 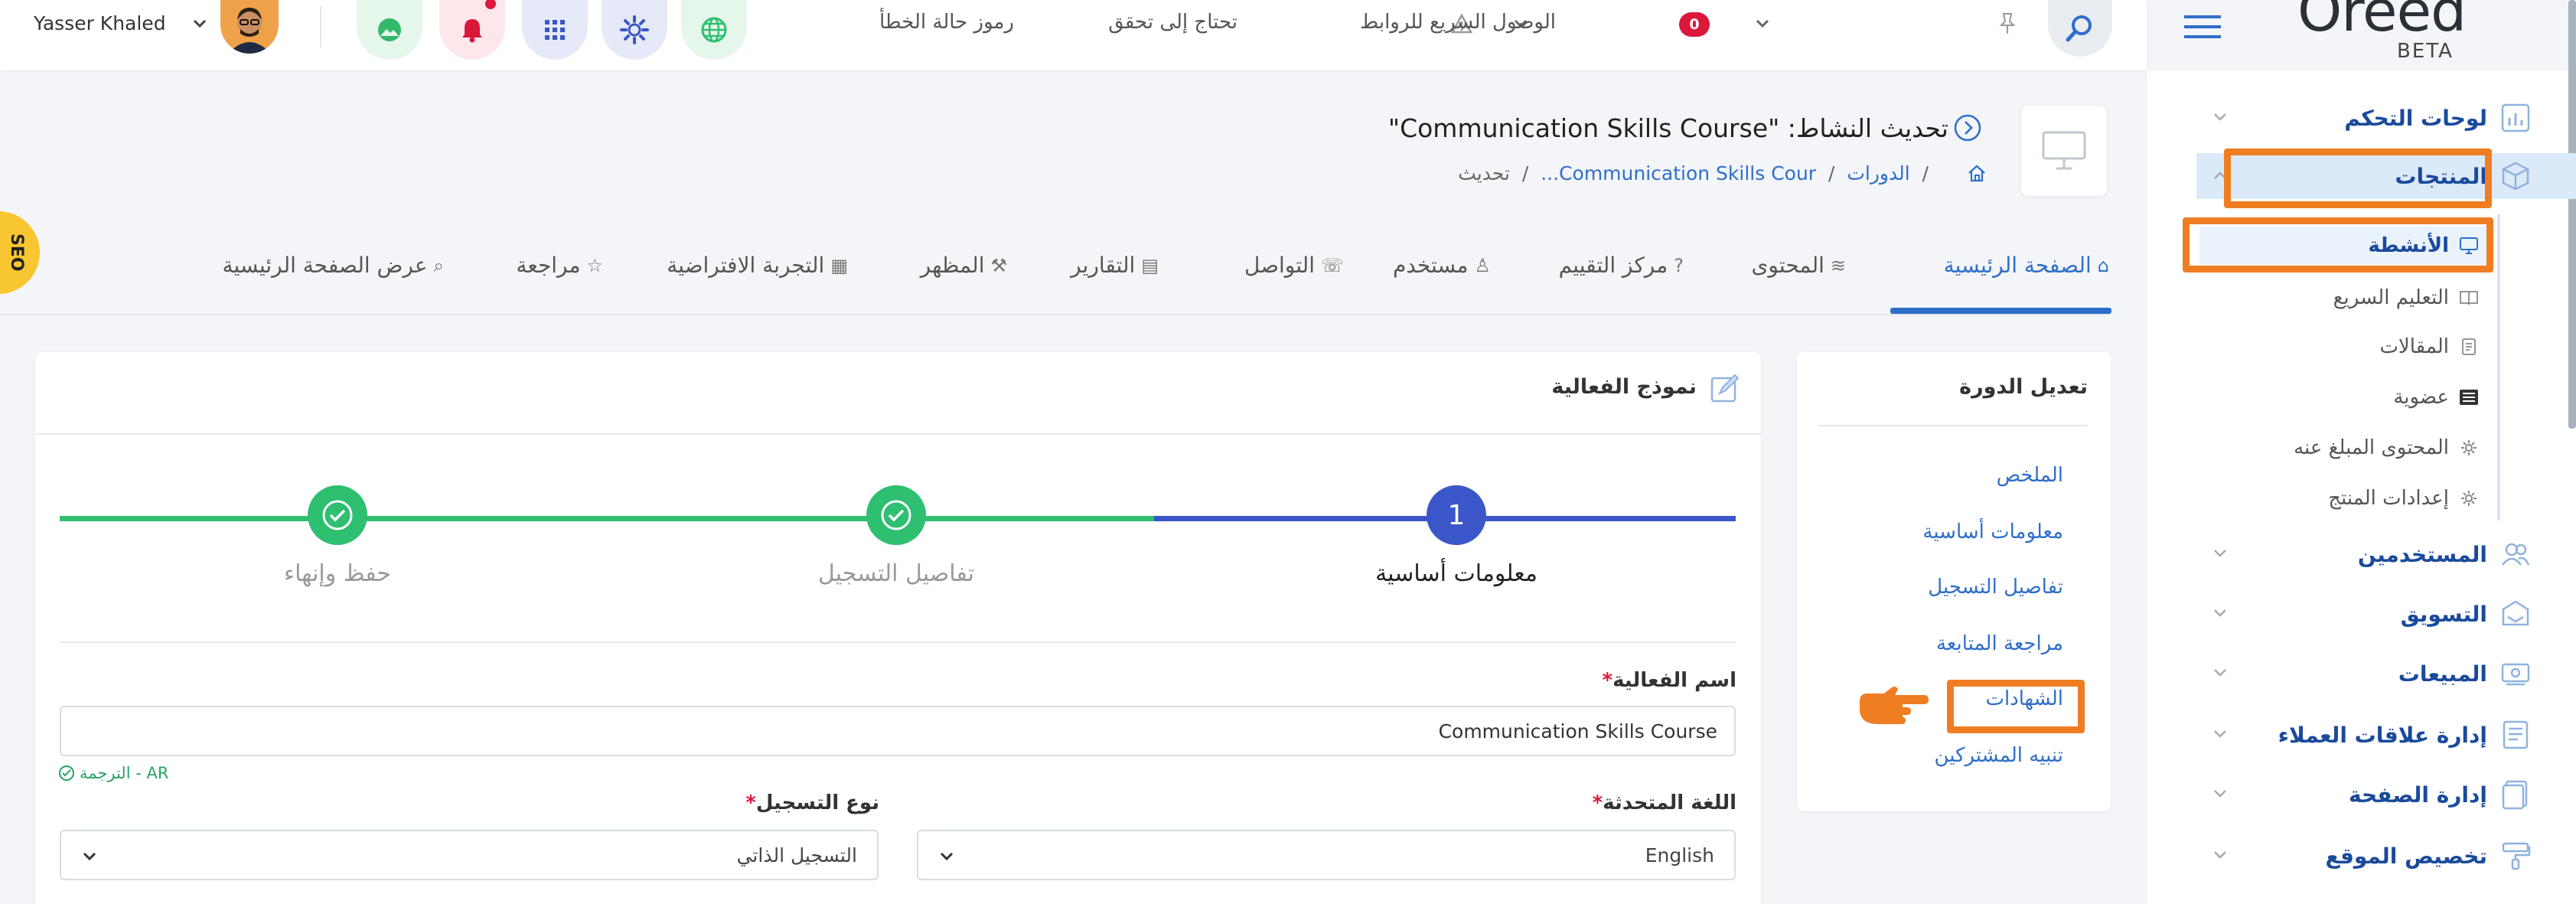 I want to click on avatar, so click(x=250, y=27).